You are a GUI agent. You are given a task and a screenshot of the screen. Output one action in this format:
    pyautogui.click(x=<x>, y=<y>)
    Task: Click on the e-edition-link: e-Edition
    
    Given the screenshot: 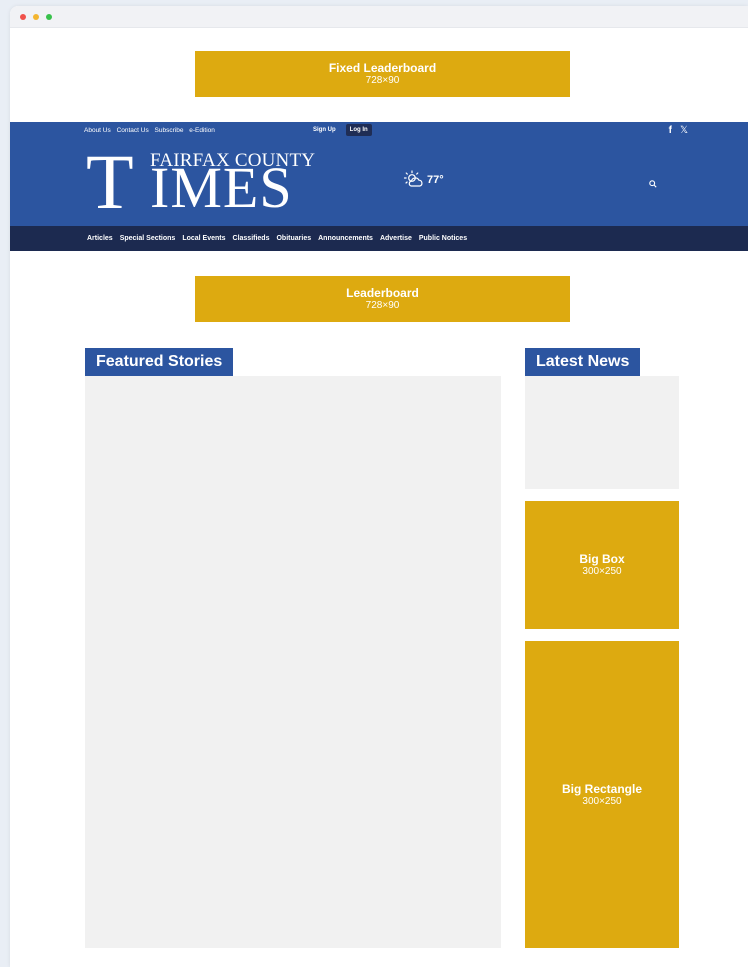 What is the action you would take?
    pyautogui.click(x=202, y=130)
    